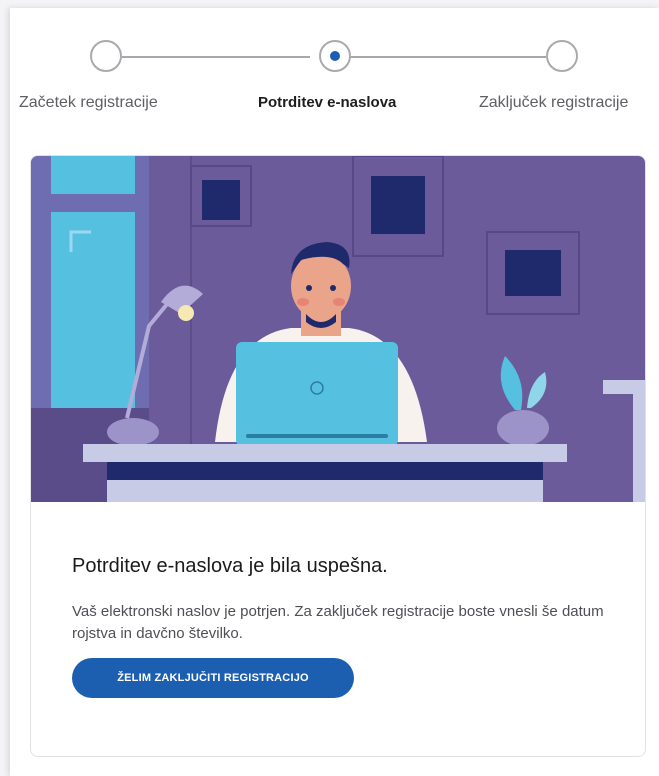  Describe the element at coordinates (327, 102) in the screenshot. I see `step-2-label: Potrditev e-naslova` at that location.